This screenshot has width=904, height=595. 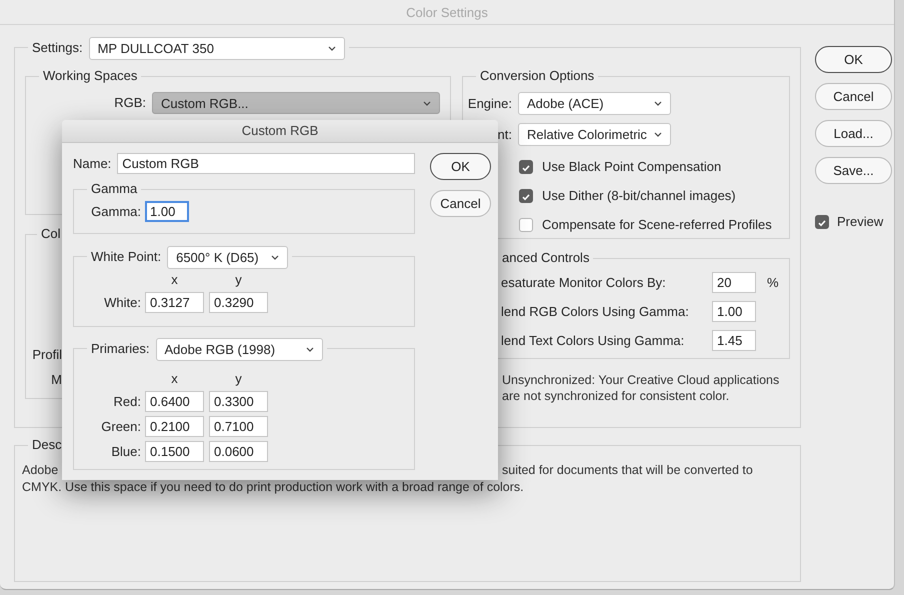 What do you see at coordinates (216, 48) in the screenshot?
I see `settings-dropdown: MP DULLCOAT 350` at bounding box center [216, 48].